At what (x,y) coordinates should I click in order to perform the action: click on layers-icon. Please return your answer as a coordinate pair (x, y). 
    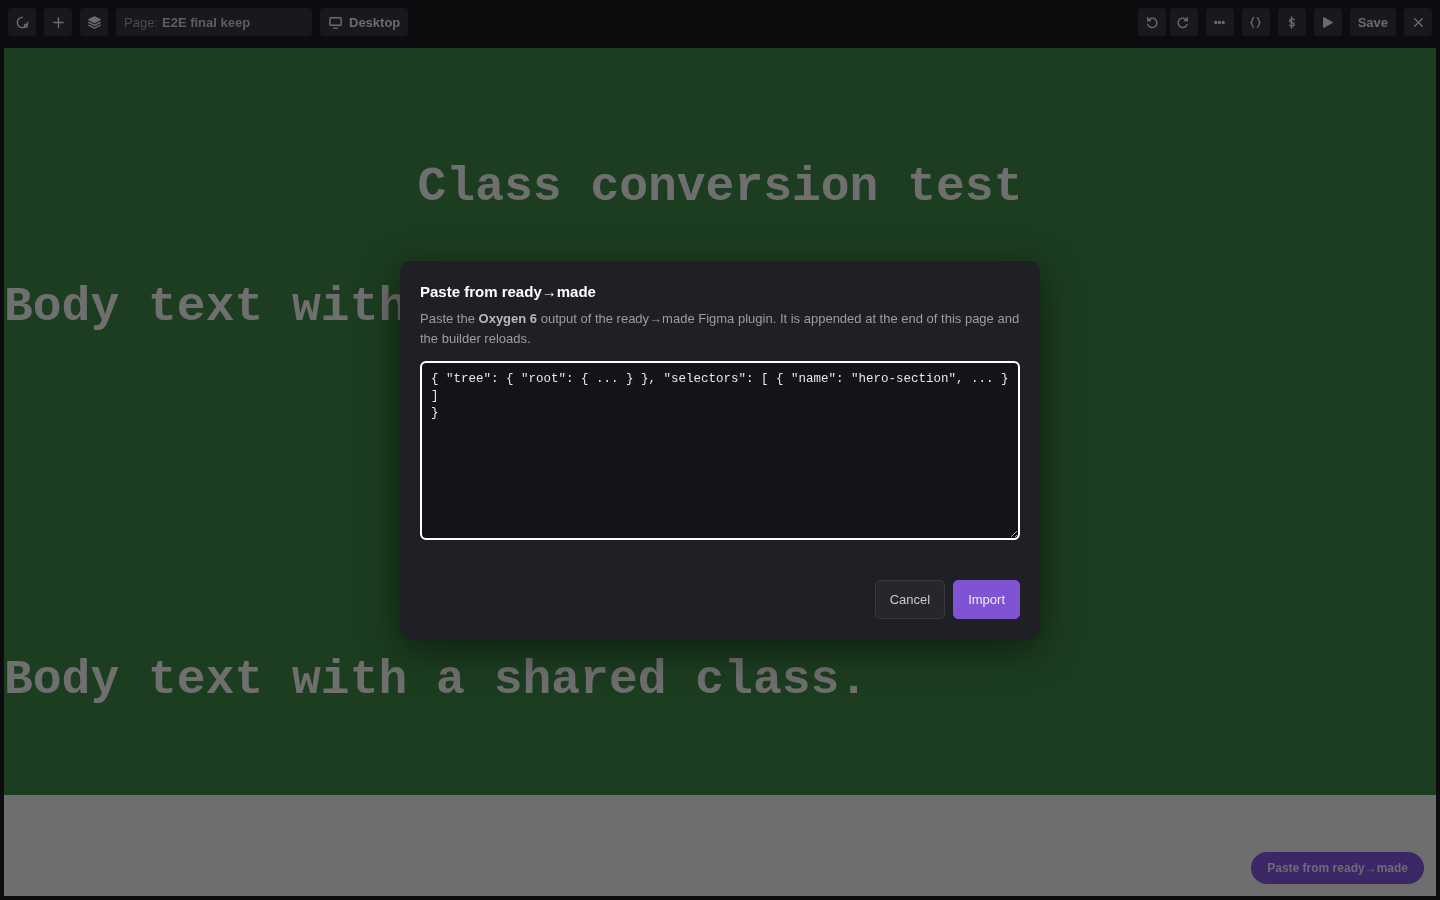
    Looking at the image, I should click on (94, 22).